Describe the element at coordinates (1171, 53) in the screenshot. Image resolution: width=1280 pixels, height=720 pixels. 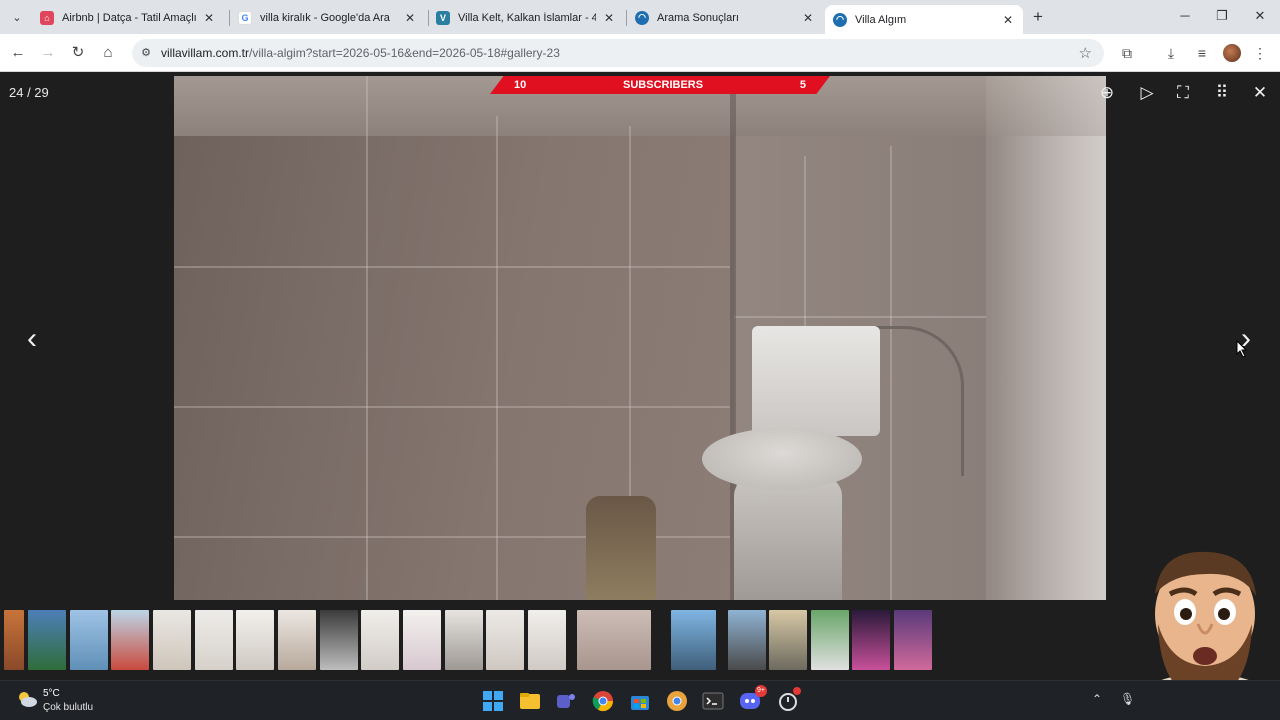
I see `downloads-icon: ⤓` at that location.